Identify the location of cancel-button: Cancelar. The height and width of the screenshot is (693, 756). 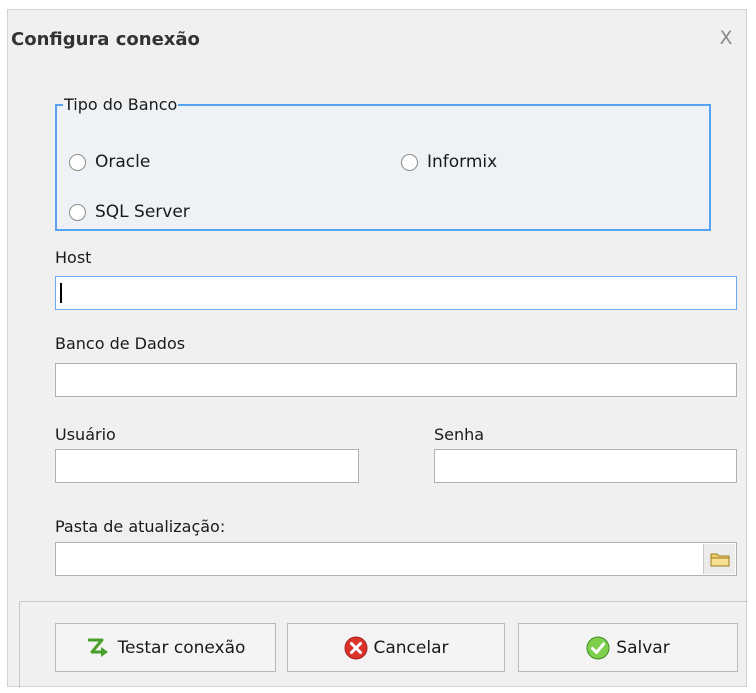
(396, 647).